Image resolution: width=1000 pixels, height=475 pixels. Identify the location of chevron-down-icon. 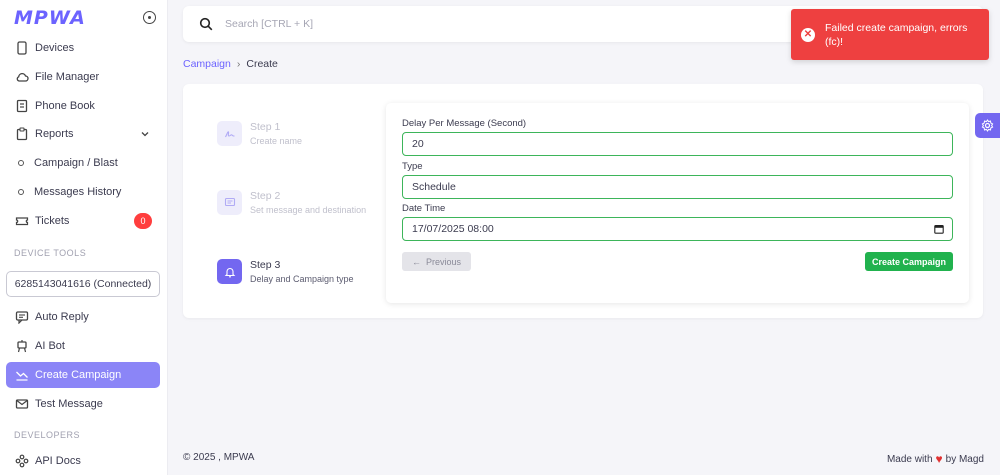
(145, 135).